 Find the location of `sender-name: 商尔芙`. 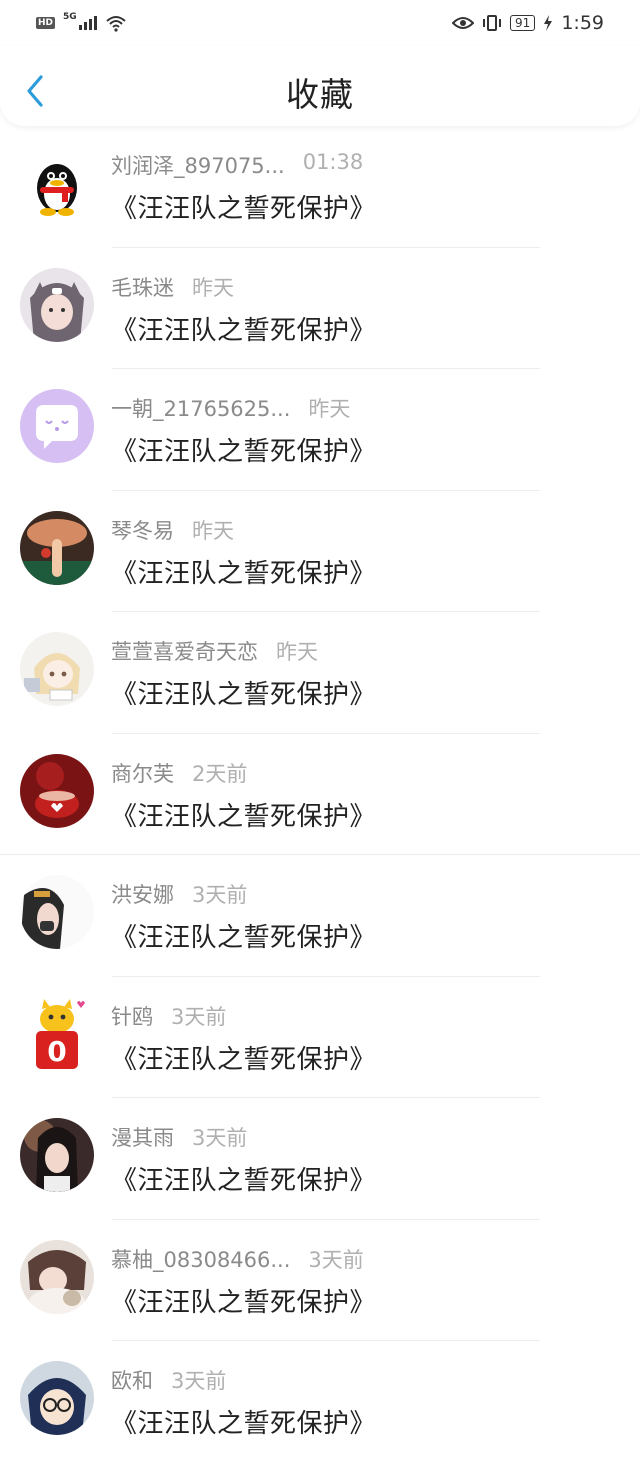

sender-name: 商尔芙 is located at coordinates (142, 773).